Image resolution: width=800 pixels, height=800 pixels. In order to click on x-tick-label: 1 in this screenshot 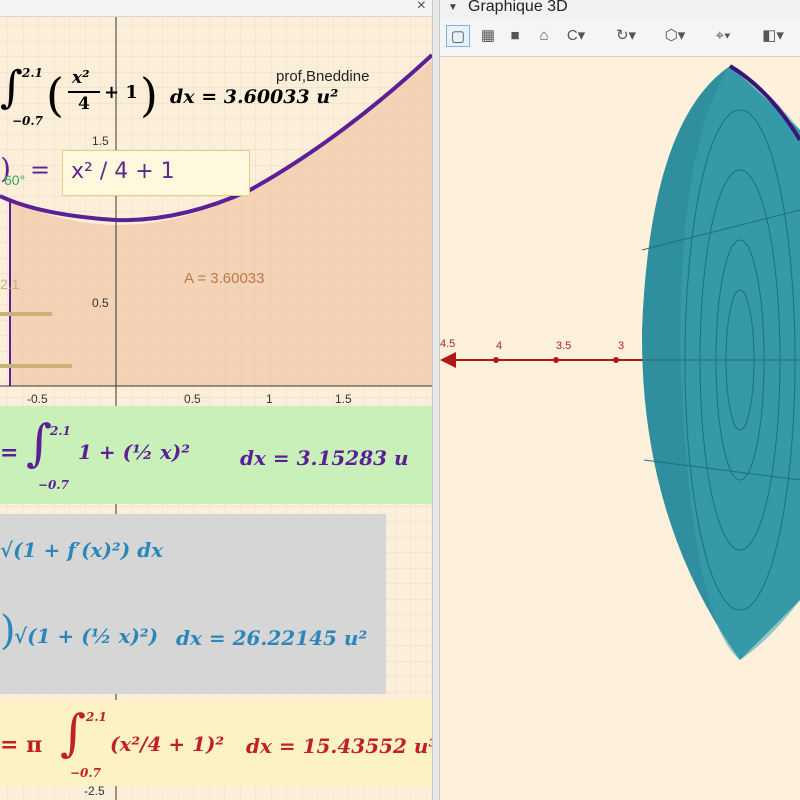, I will do `click(269, 399)`.